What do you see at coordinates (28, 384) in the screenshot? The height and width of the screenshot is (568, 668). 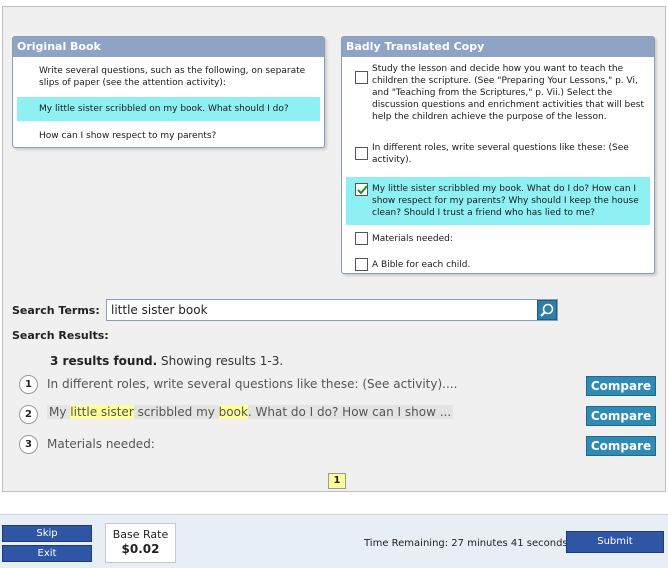 I see `result-number: 1` at bounding box center [28, 384].